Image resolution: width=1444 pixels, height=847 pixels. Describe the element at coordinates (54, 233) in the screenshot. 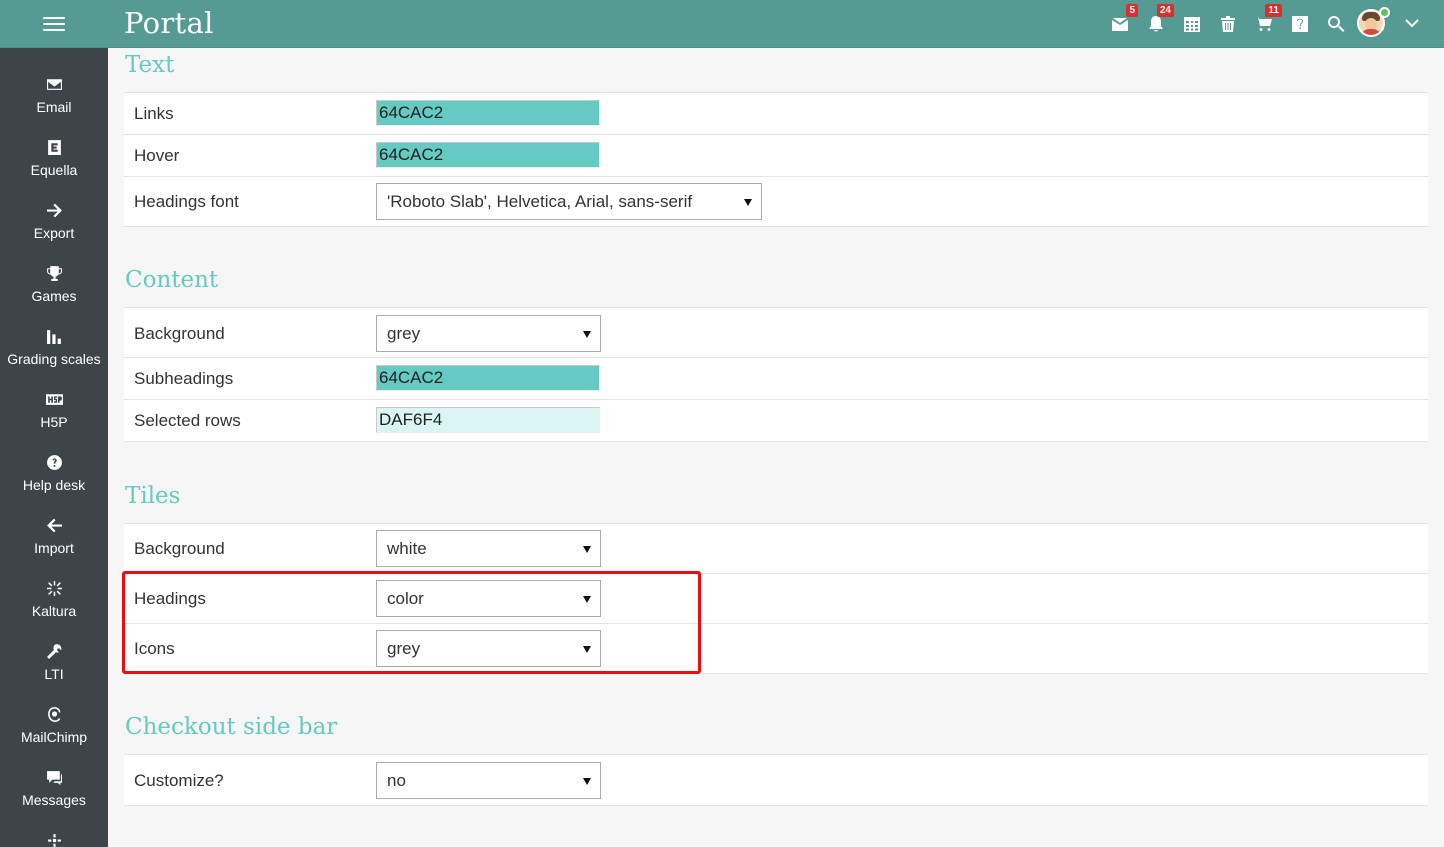

I see `sidebar-item-label: Export` at that location.